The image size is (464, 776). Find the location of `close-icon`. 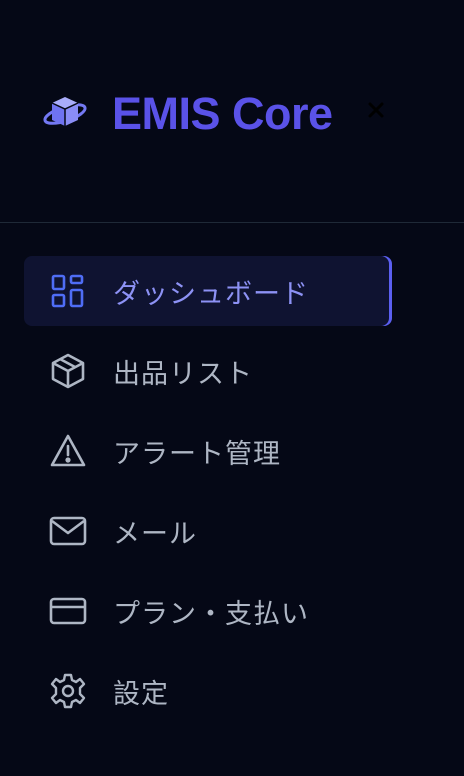

close-icon is located at coordinates (376, 112).